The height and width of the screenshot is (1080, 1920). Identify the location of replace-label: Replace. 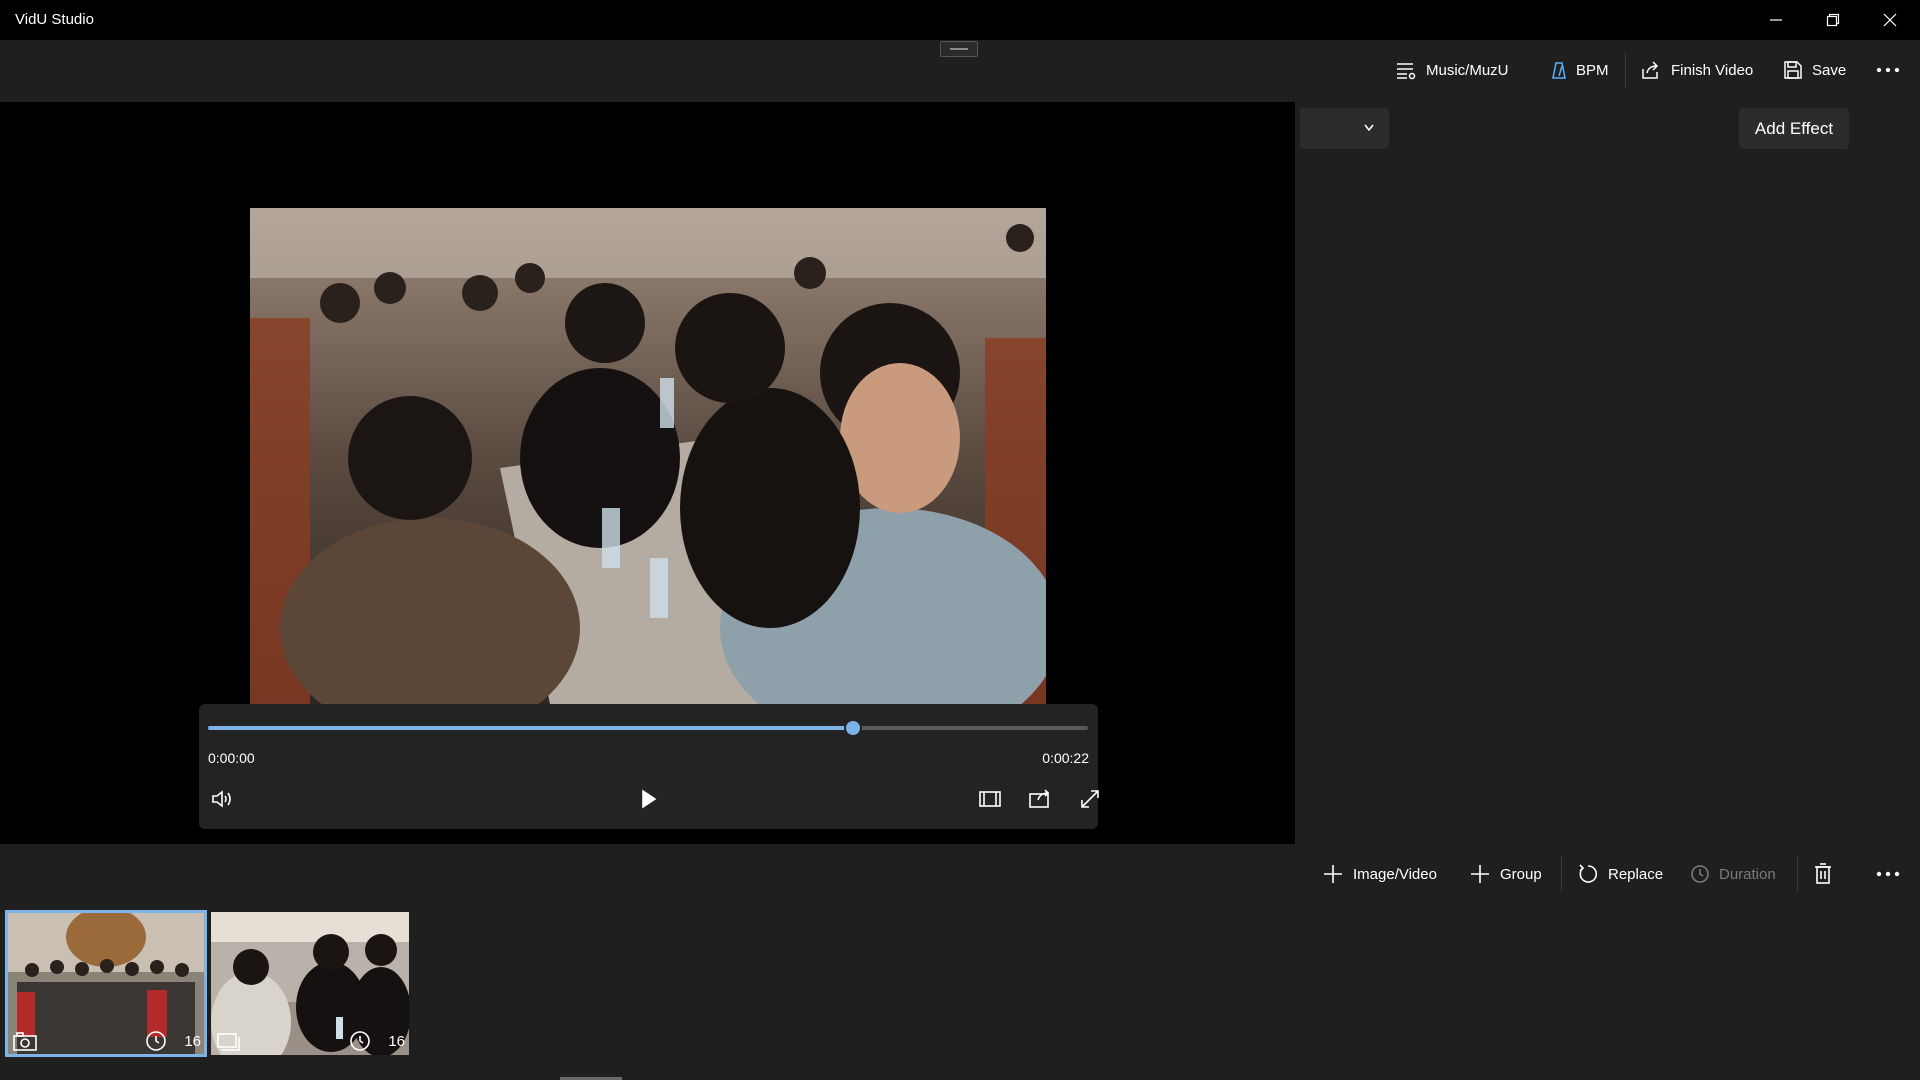
(1636, 874).